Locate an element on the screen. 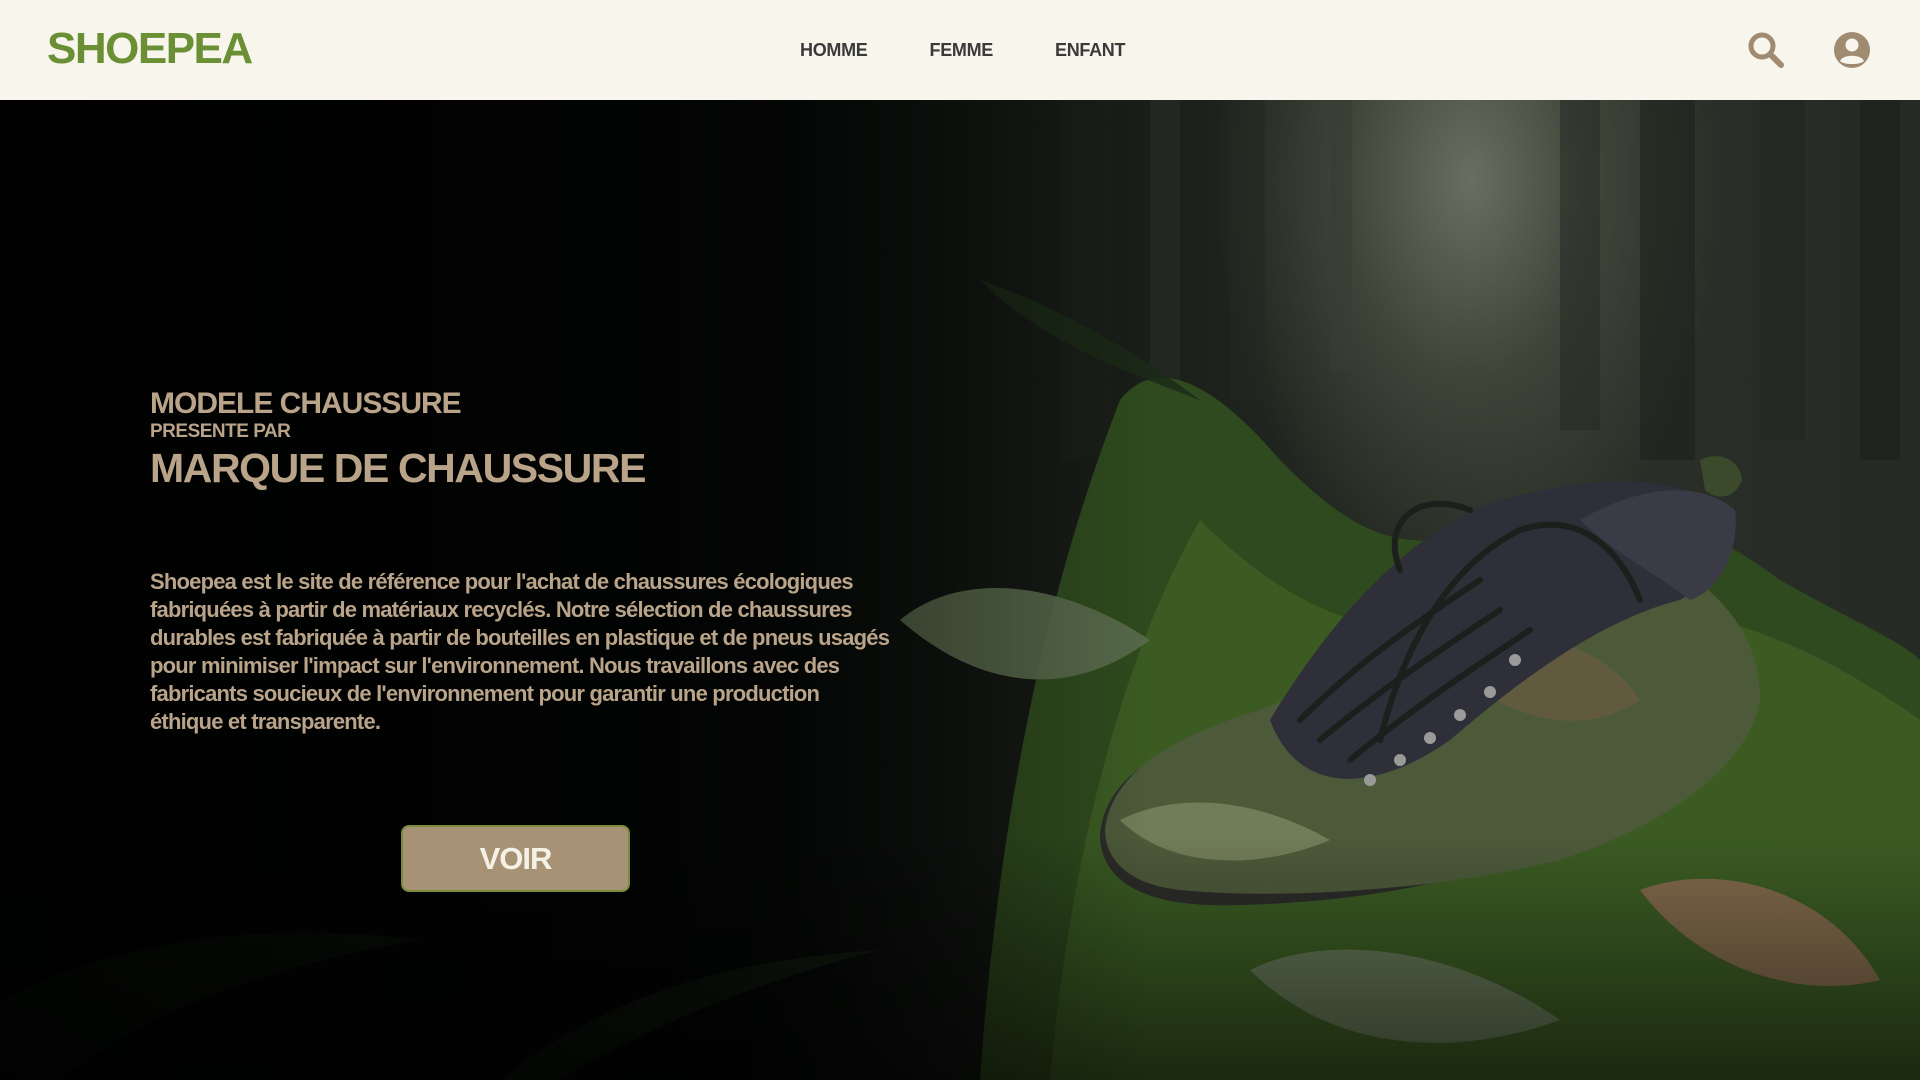 The image size is (1920, 1080). model-label: MODELE CHAUSSURE is located at coordinates (306, 403).